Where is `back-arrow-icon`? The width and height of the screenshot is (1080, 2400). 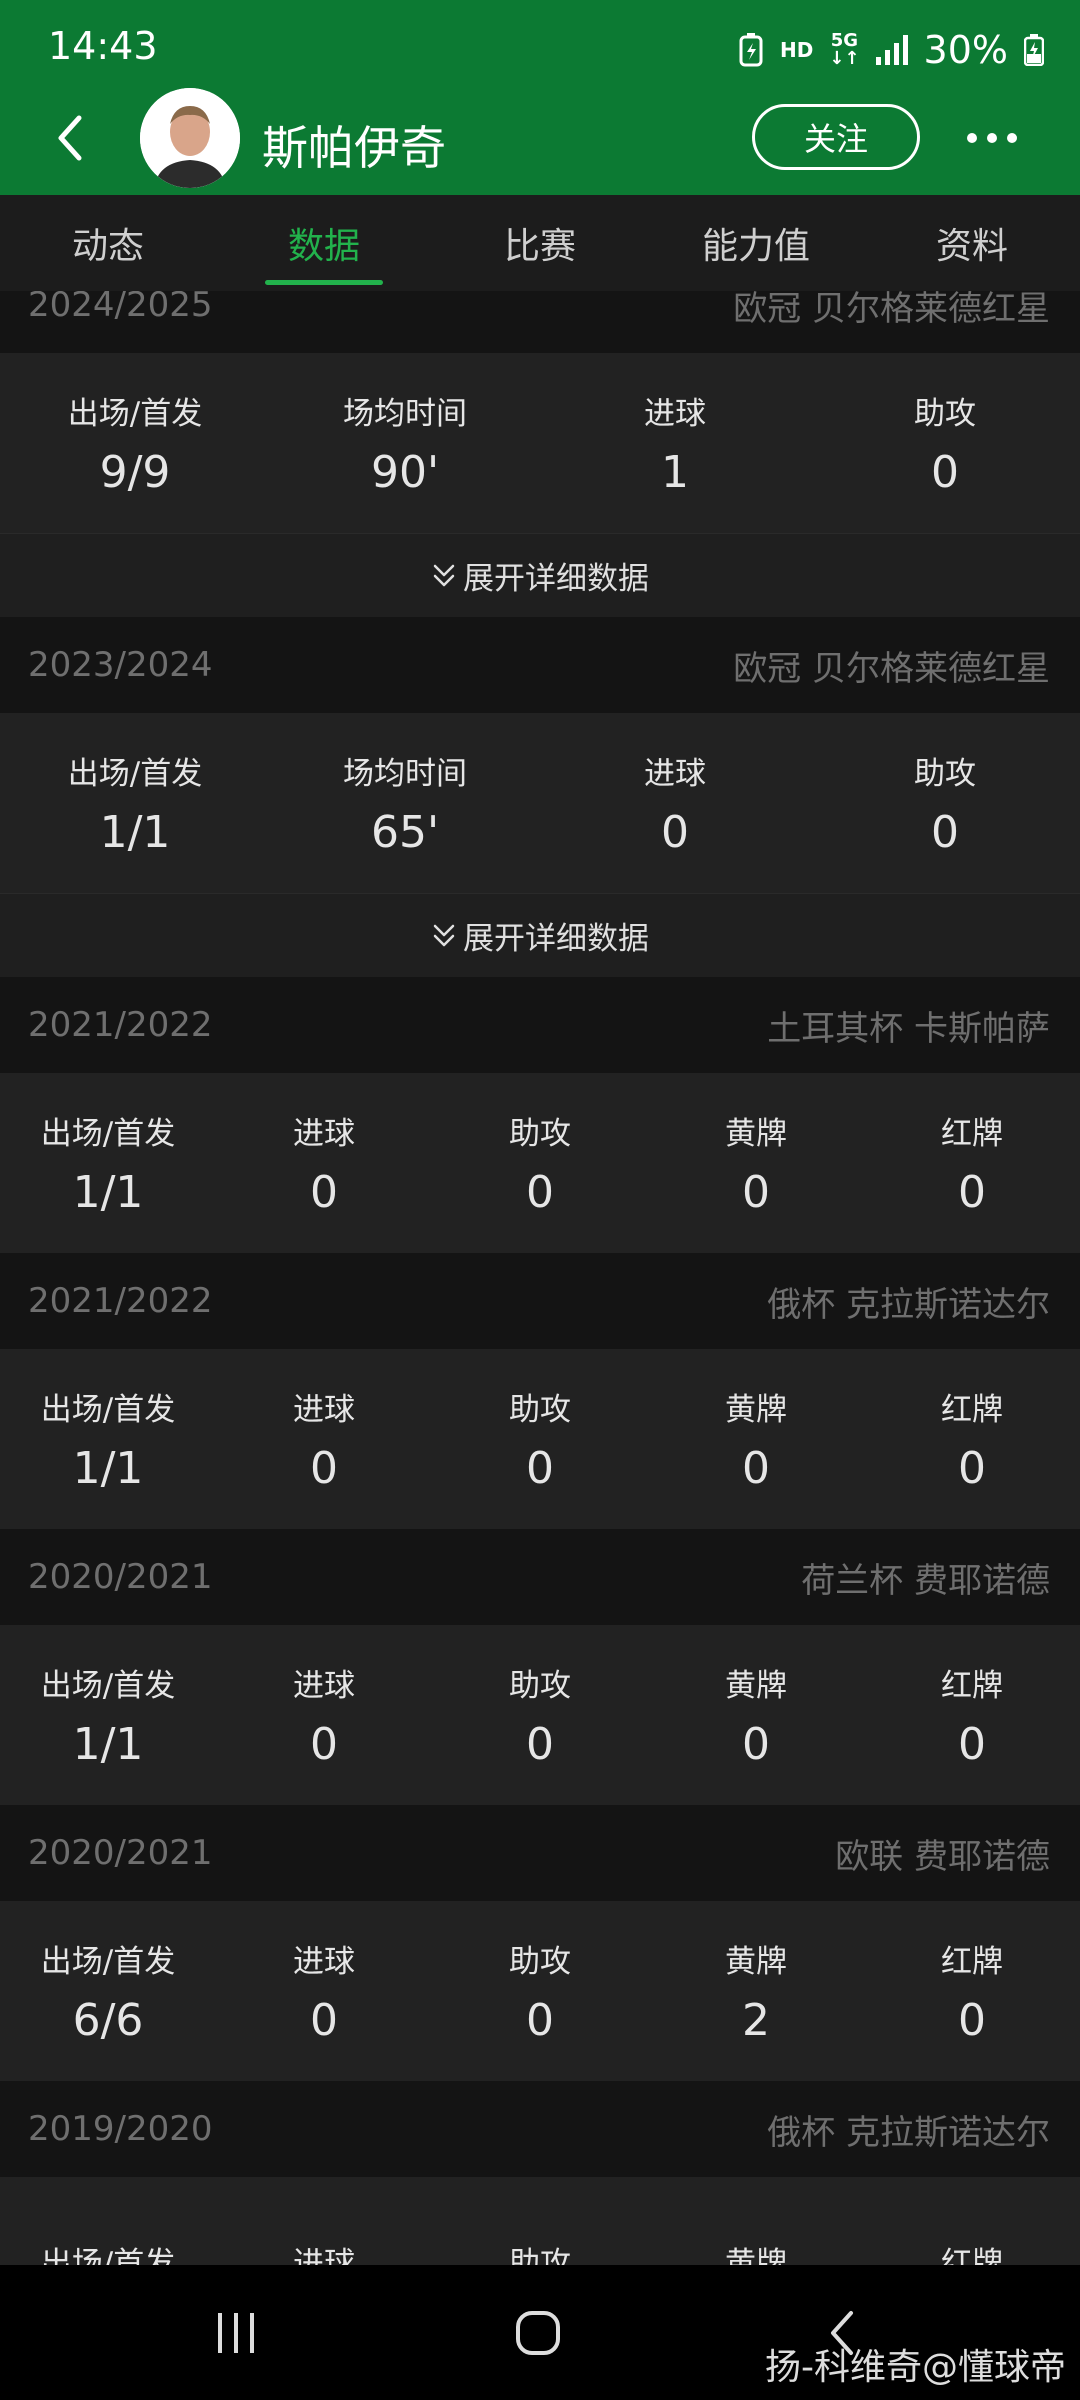 back-arrow-icon is located at coordinates (70, 138).